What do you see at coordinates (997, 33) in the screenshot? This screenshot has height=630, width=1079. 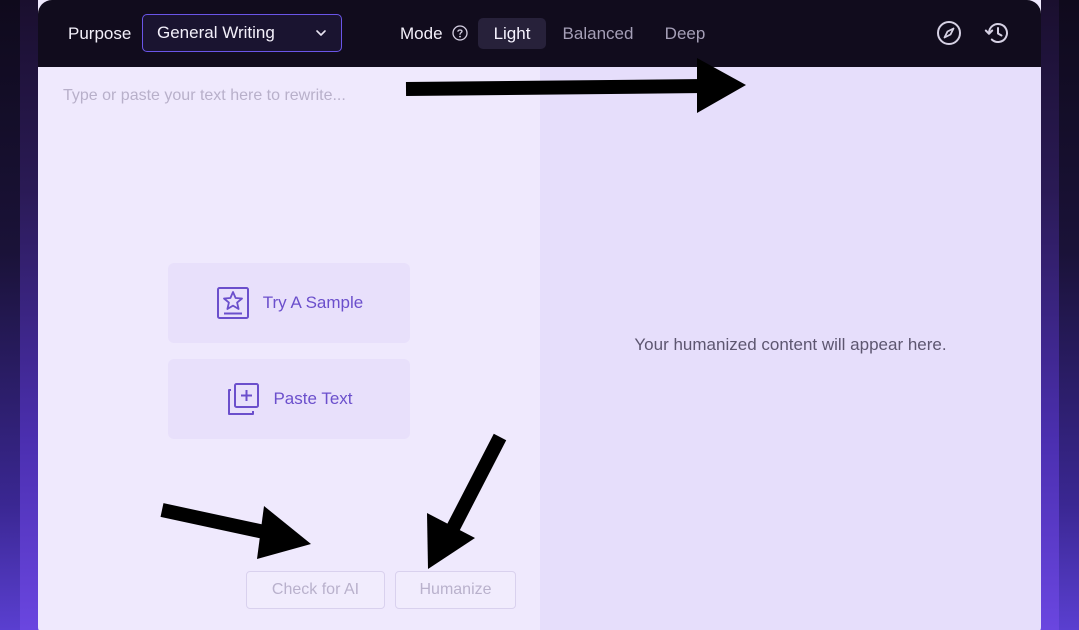 I see `history-icon` at bounding box center [997, 33].